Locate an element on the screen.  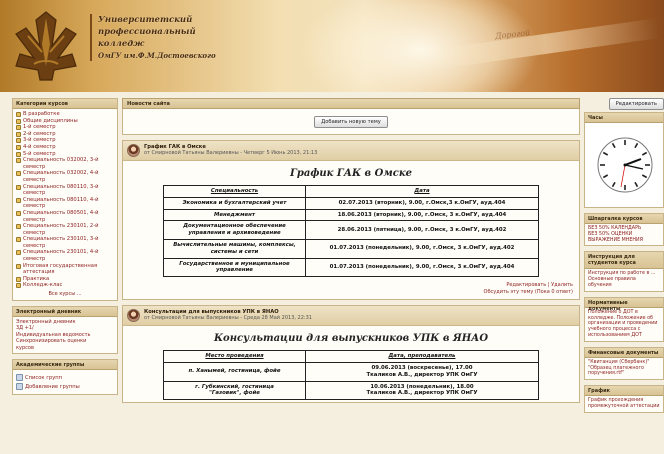
shortcut-link: ВЫРАЖЕНИЕ МНЕНИЯ is located at coordinates (624, 241).